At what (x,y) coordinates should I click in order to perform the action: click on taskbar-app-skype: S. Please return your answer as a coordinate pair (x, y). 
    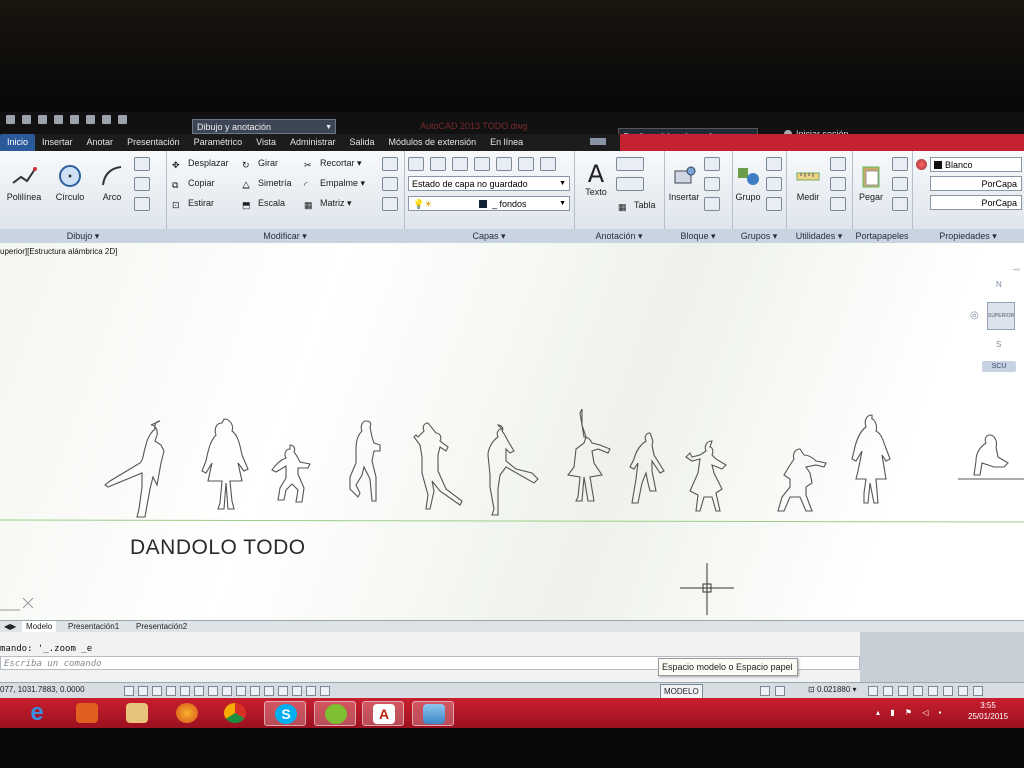
    Looking at the image, I should click on (285, 713).